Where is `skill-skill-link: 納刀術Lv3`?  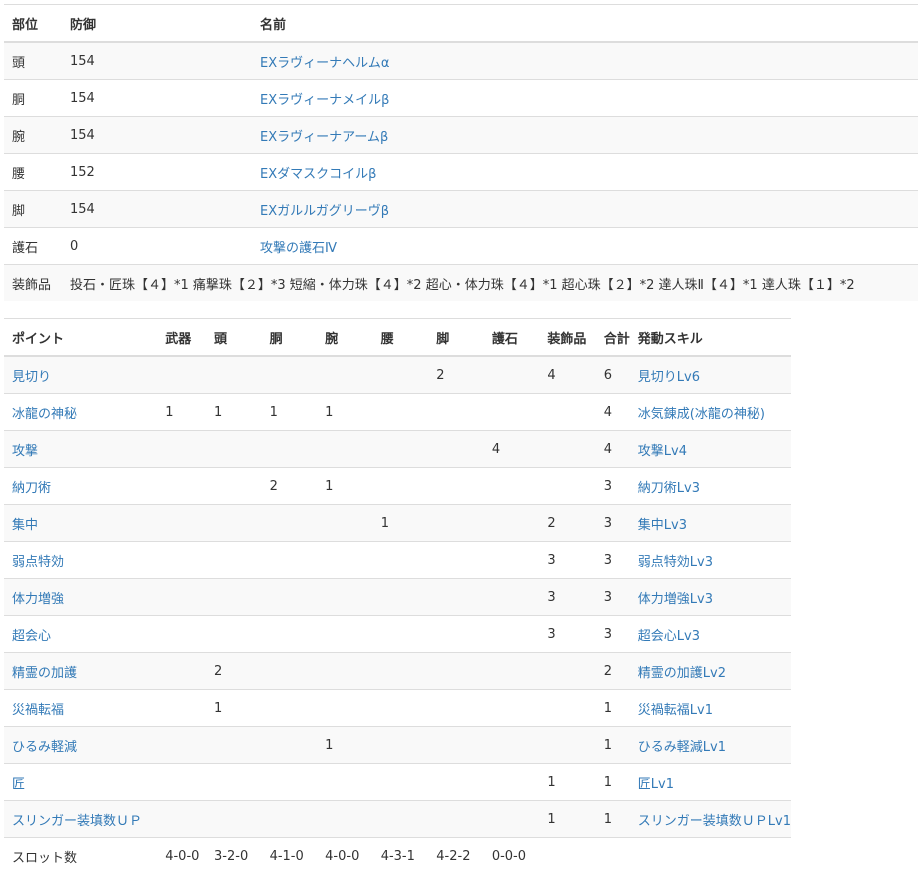 skill-skill-link: 納刀術Lv3 is located at coordinates (669, 488).